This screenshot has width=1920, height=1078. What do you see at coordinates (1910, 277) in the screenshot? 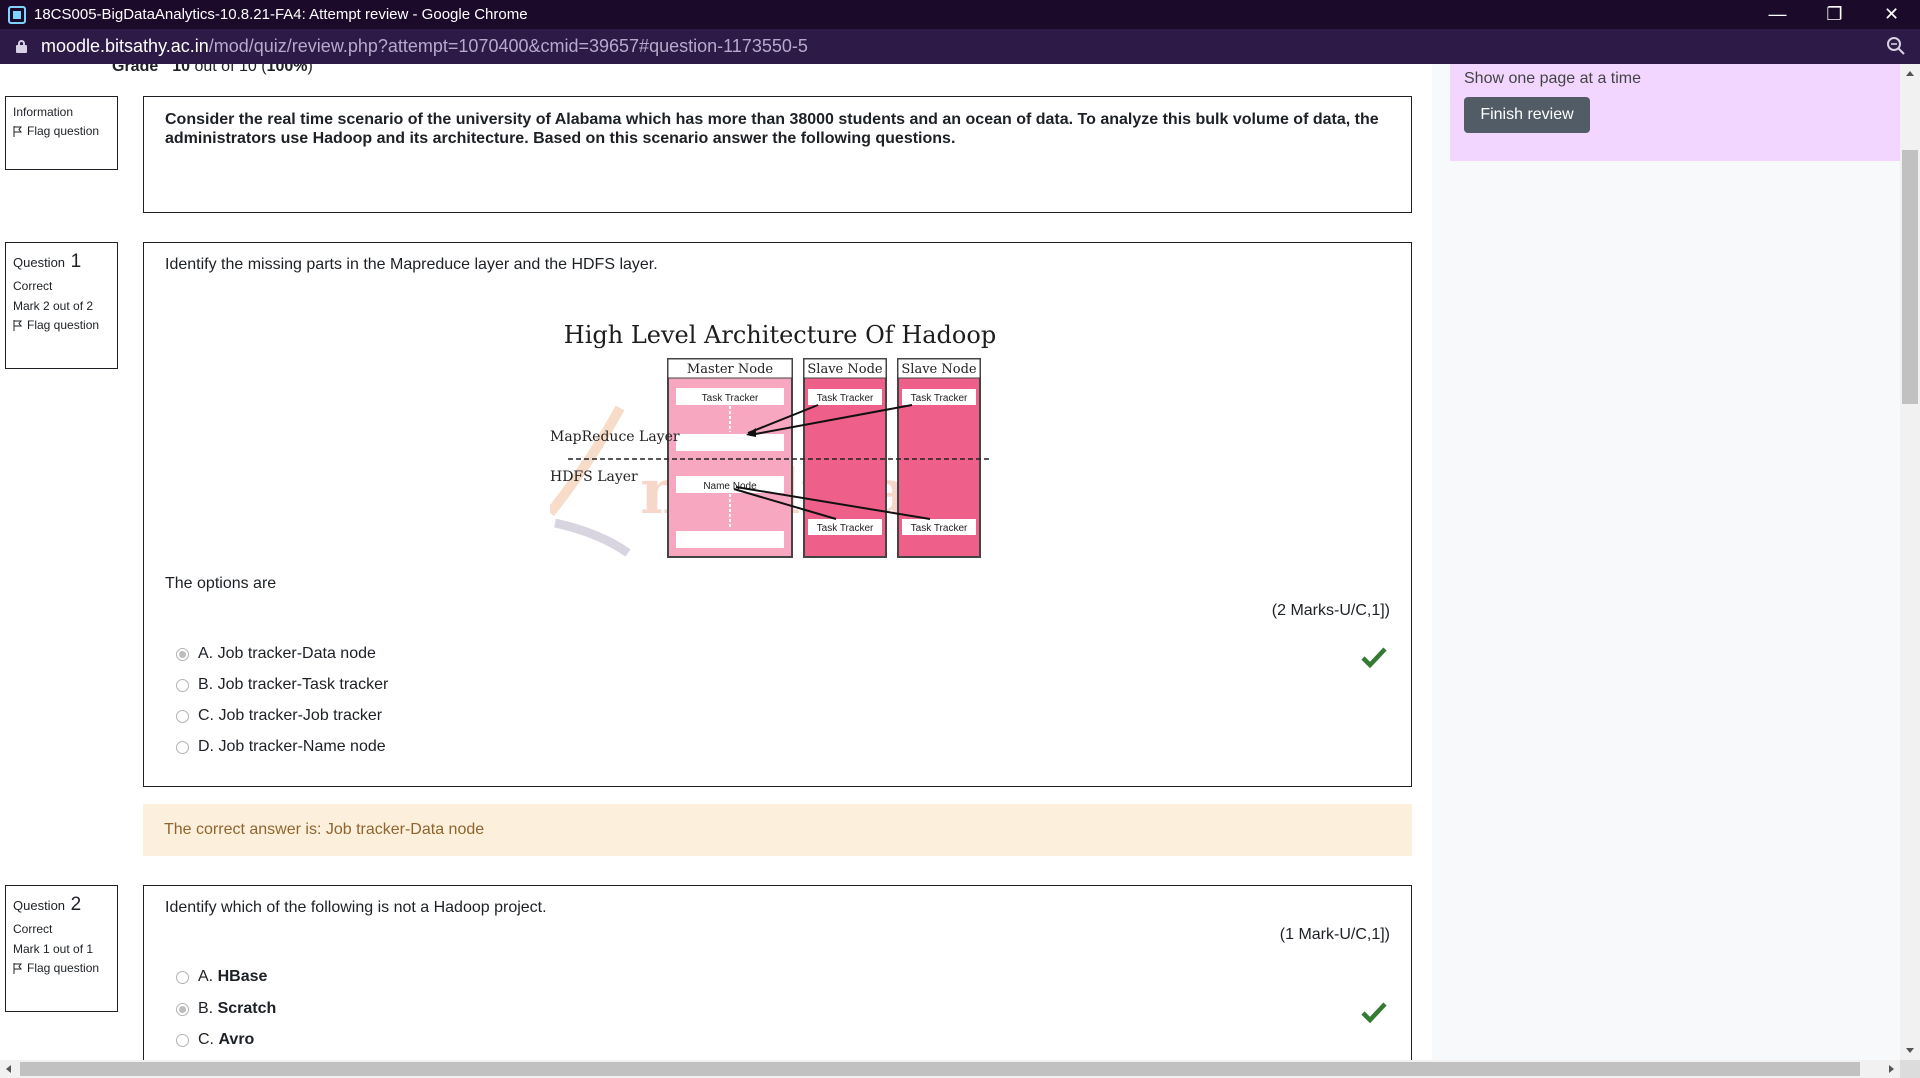
I see `vertical-scroll-thumb` at bounding box center [1910, 277].